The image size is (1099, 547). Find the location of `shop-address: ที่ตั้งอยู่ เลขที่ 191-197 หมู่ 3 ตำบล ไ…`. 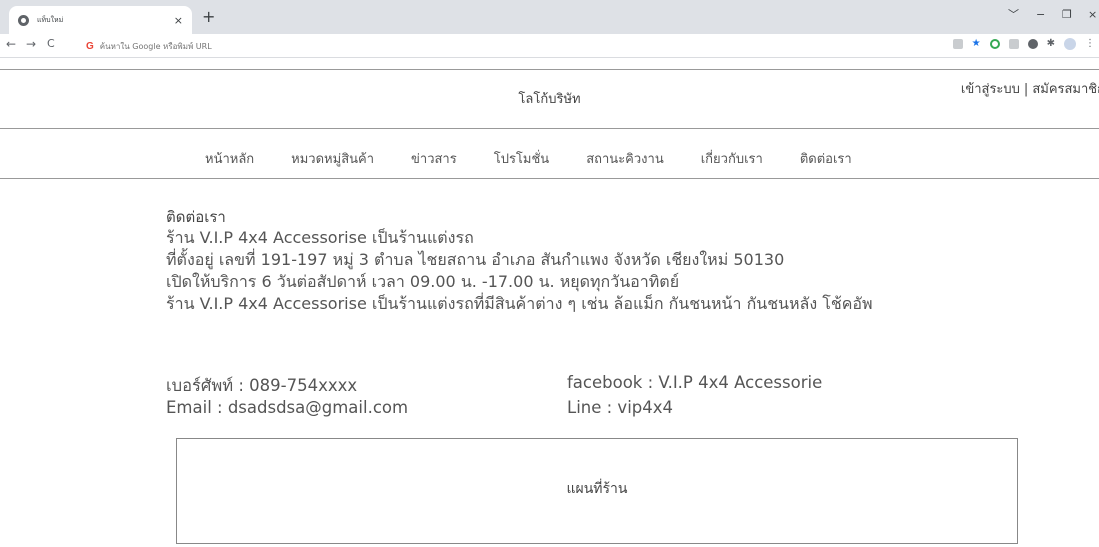

shop-address: ที่ตั้งอยู่ เลขที่ 191-197 หมู่ 3 ตำบล ไ… is located at coordinates (475, 259).